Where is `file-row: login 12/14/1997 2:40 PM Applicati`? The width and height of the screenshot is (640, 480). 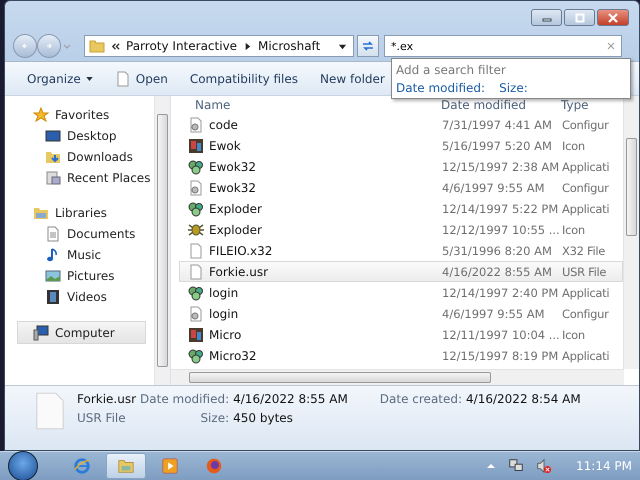 file-row: login 12/14/1997 2:40 PM Applicati is located at coordinates (401, 292).